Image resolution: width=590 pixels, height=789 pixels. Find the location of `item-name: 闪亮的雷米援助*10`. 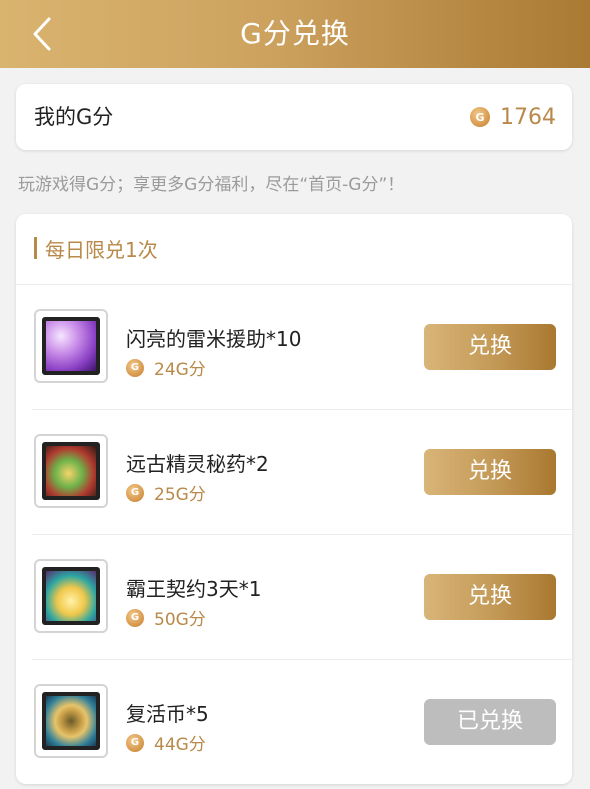

item-name: 闪亮的雷米援助*10 is located at coordinates (214, 339).